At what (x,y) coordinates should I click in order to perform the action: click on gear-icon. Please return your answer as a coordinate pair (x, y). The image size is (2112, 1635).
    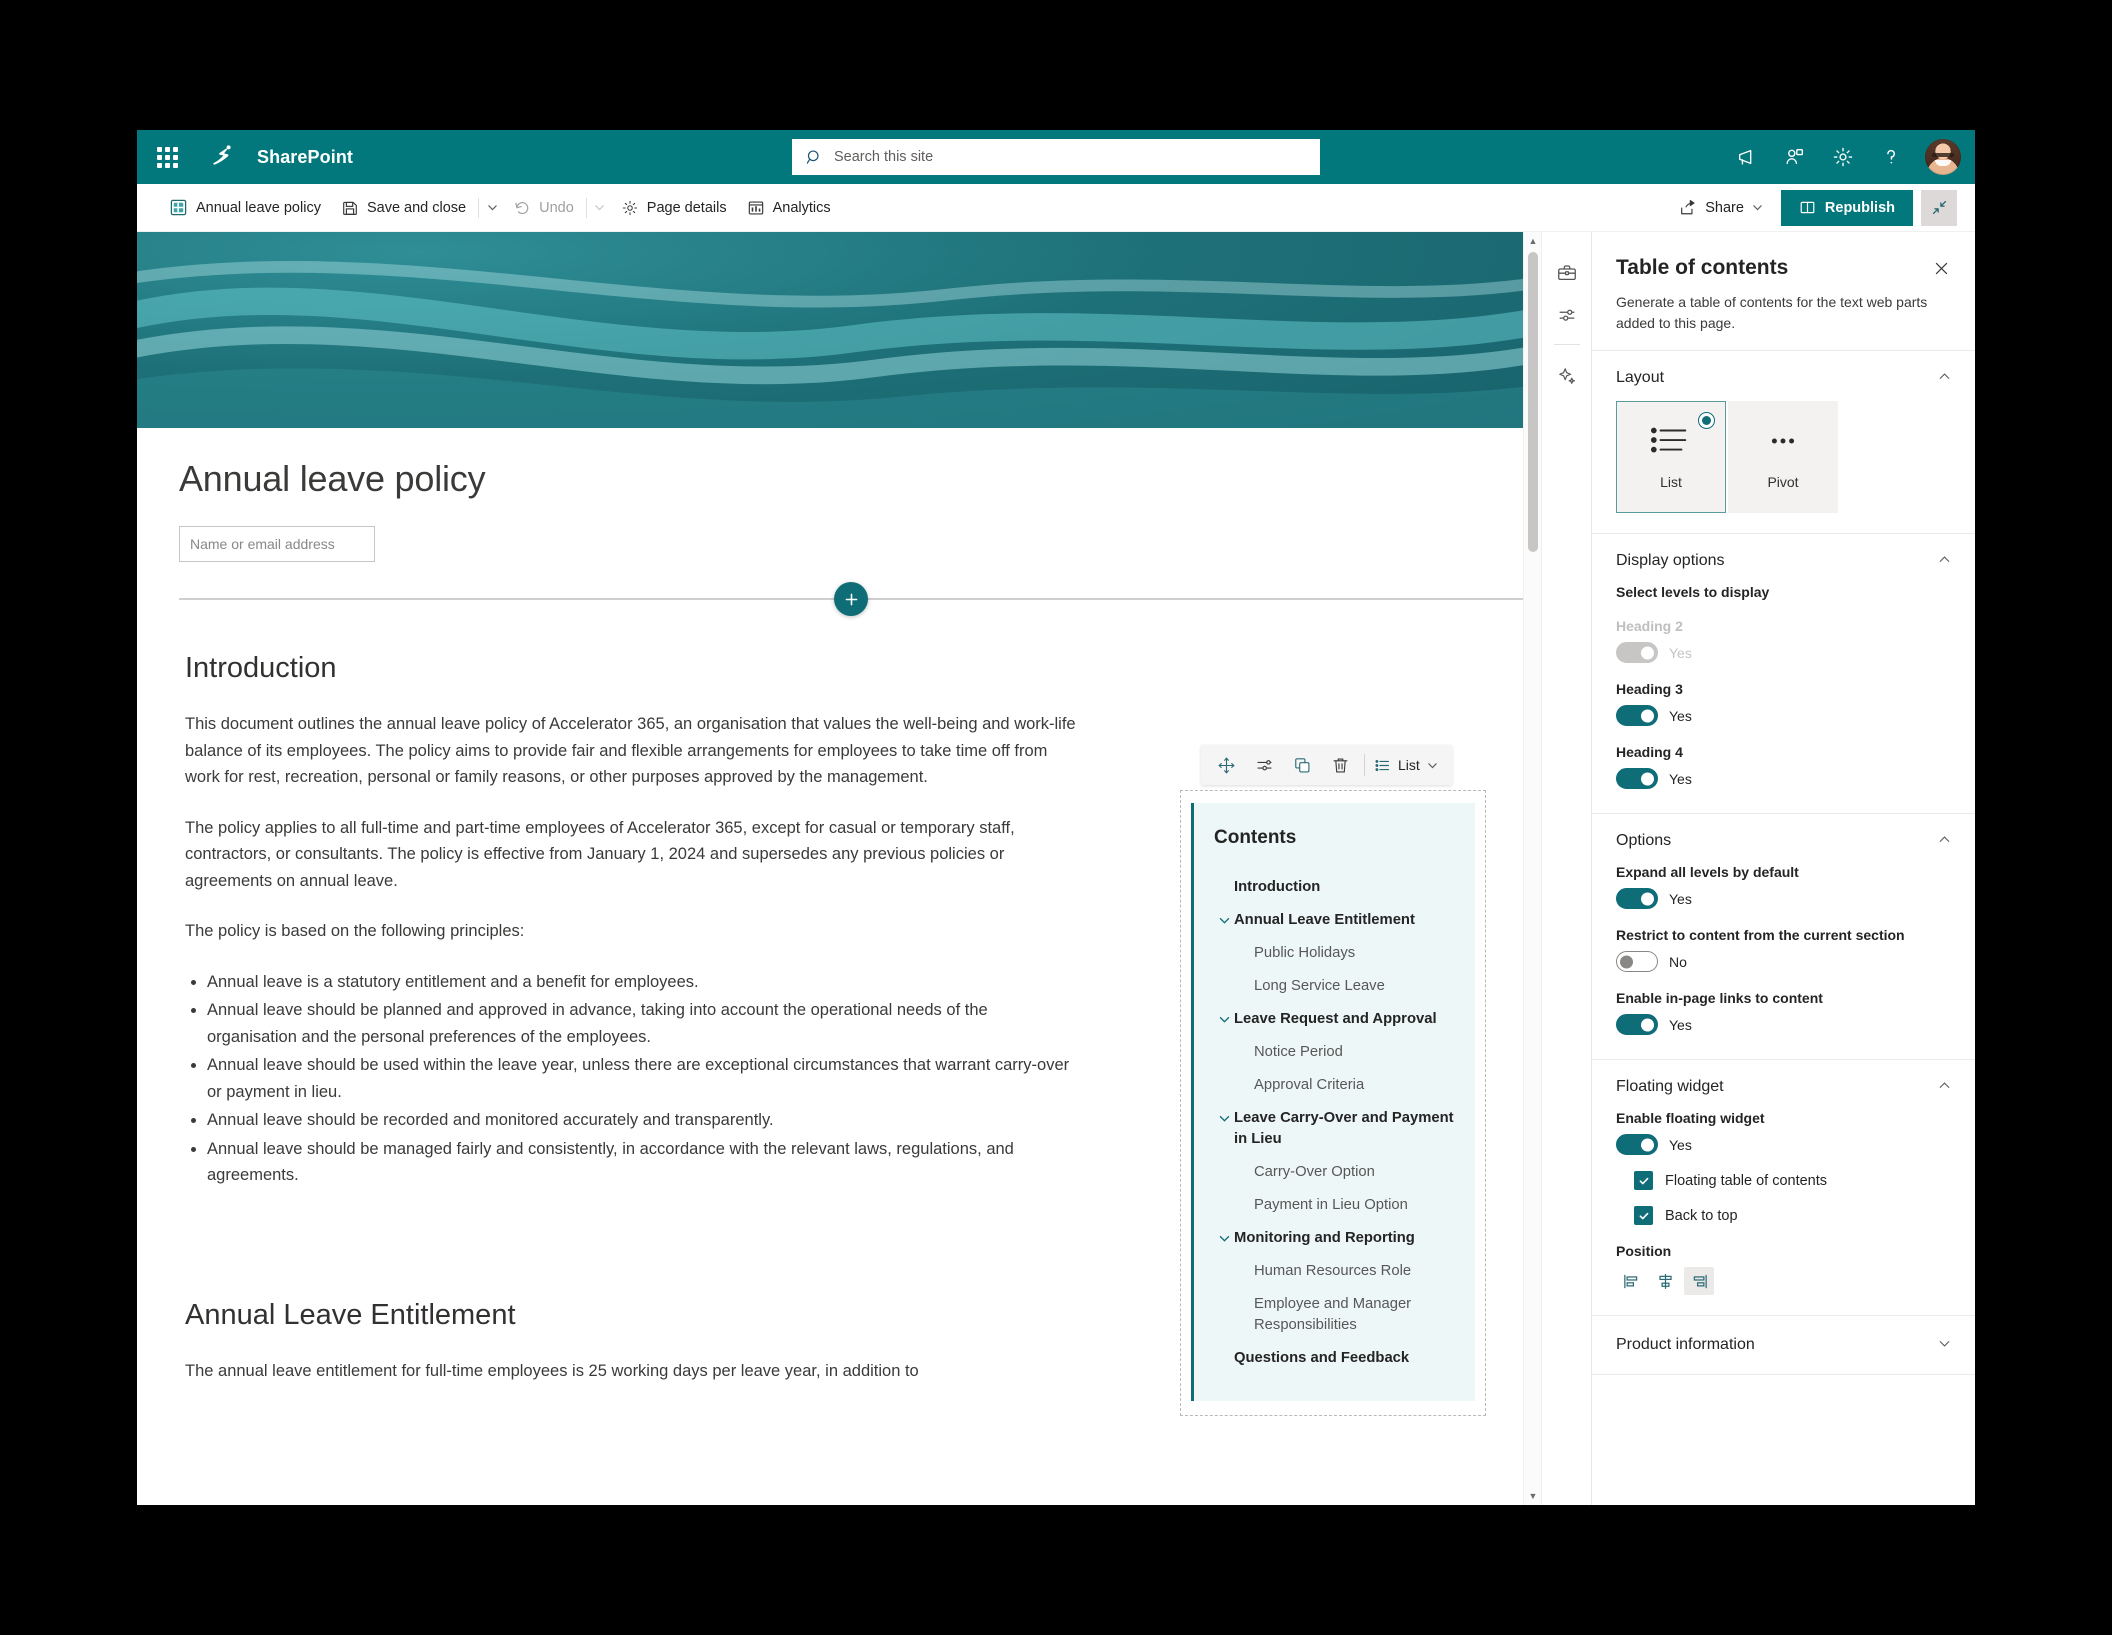
    Looking at the image, I should click on (1843, 157).